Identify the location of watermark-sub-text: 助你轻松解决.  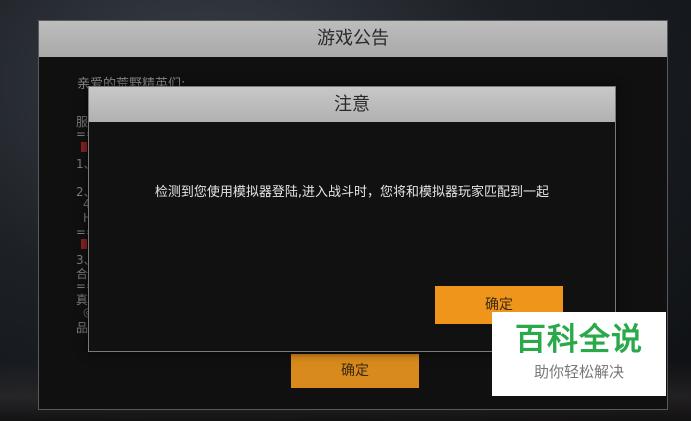
(578, 372).